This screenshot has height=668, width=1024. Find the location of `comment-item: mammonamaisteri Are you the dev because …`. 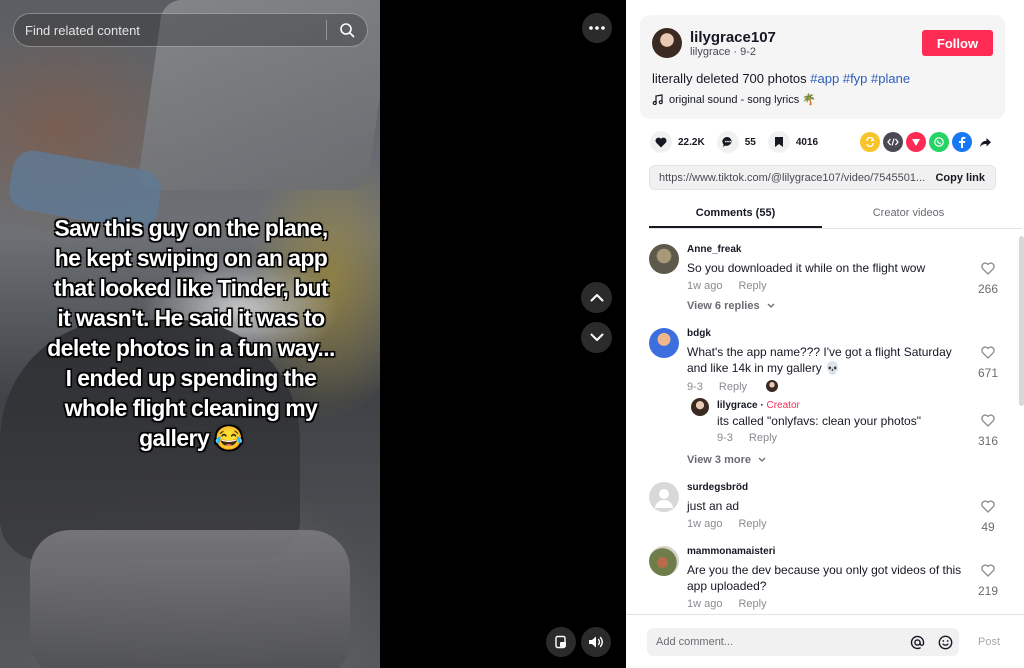

comment-item: mammonamaisteri Are you the dev because … is located at coordinates (829, 580).